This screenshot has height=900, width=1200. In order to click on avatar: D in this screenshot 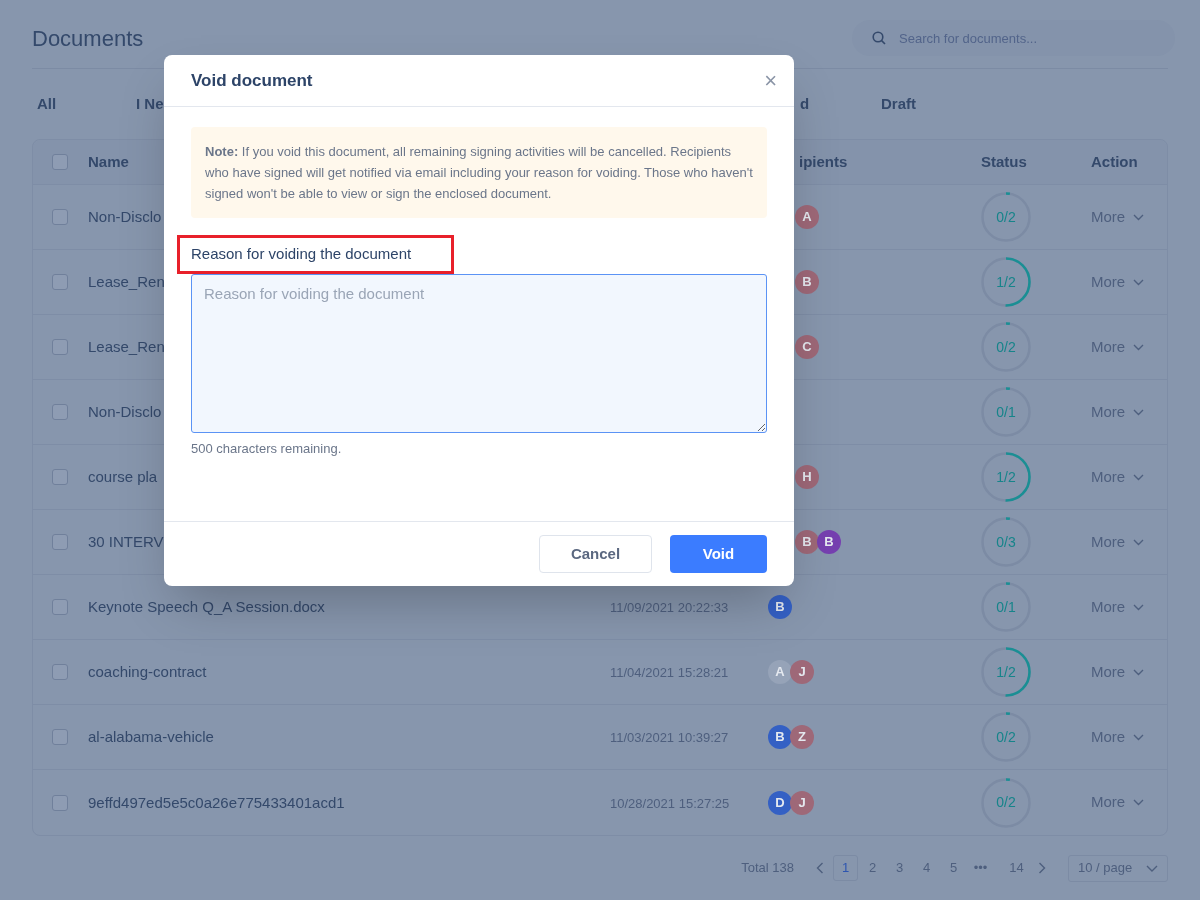, I will do `click(780, 802)`.